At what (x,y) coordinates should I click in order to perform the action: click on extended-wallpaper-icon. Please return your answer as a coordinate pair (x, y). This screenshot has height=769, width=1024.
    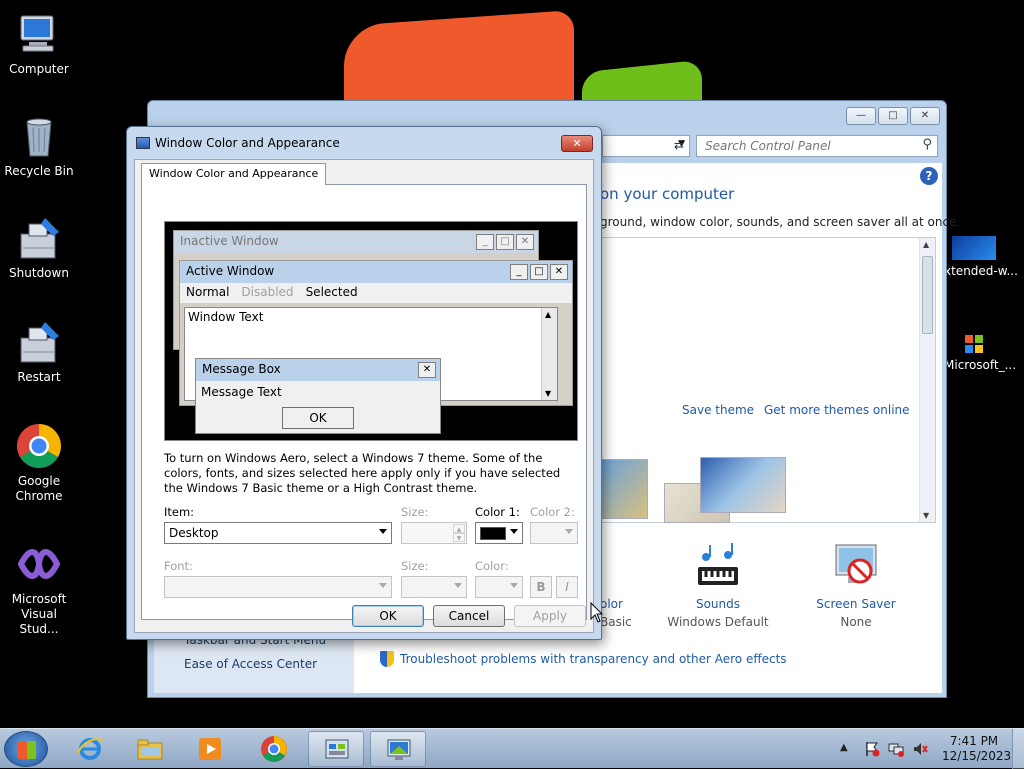
    Looking at the image, I should click on (974, 248).